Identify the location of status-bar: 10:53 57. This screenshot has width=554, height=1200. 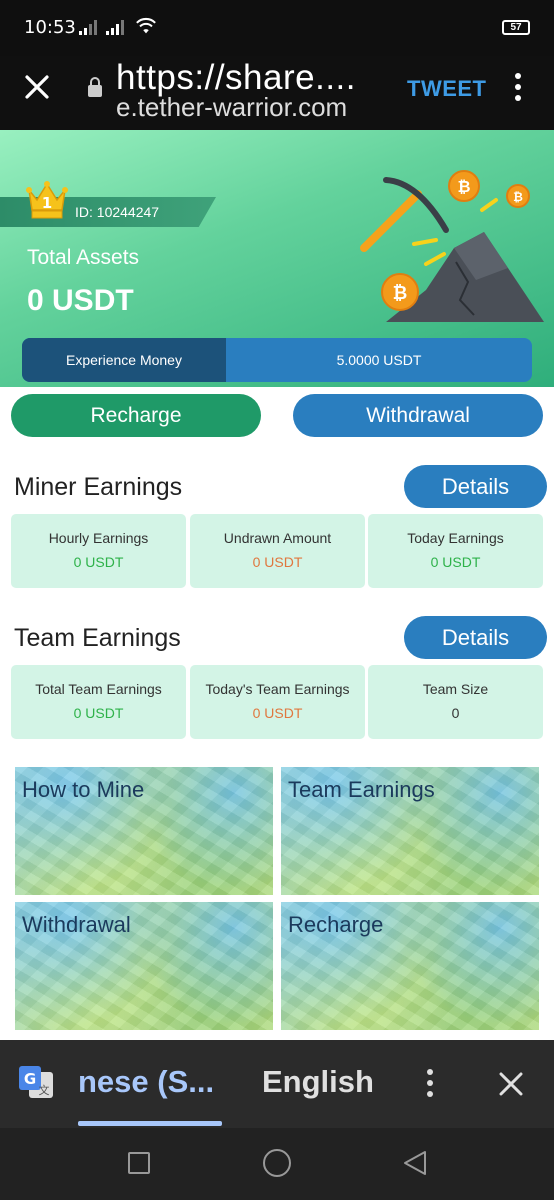
(277, 28).